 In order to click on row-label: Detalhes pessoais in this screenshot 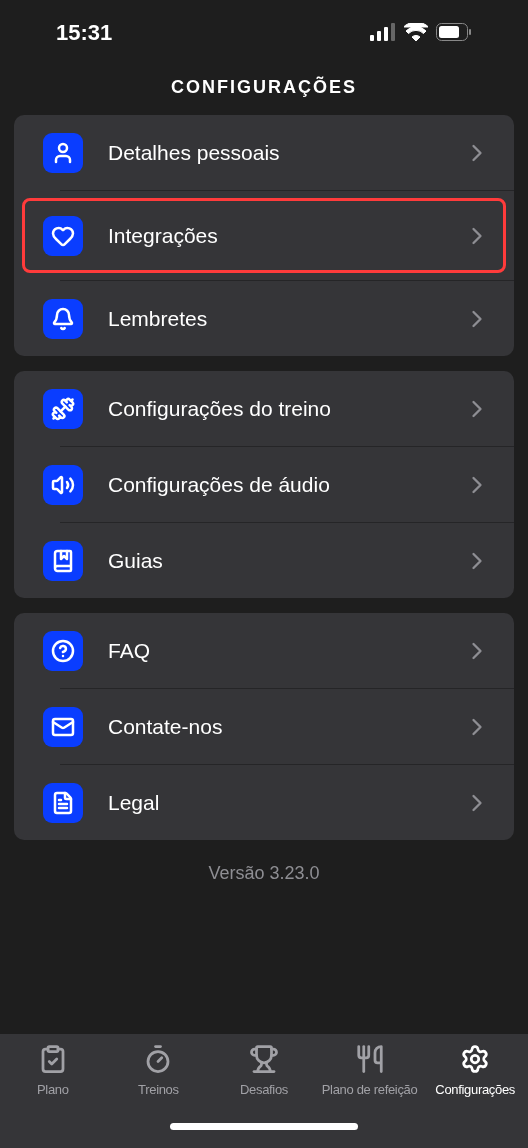, I will do `click(194, 152)`.